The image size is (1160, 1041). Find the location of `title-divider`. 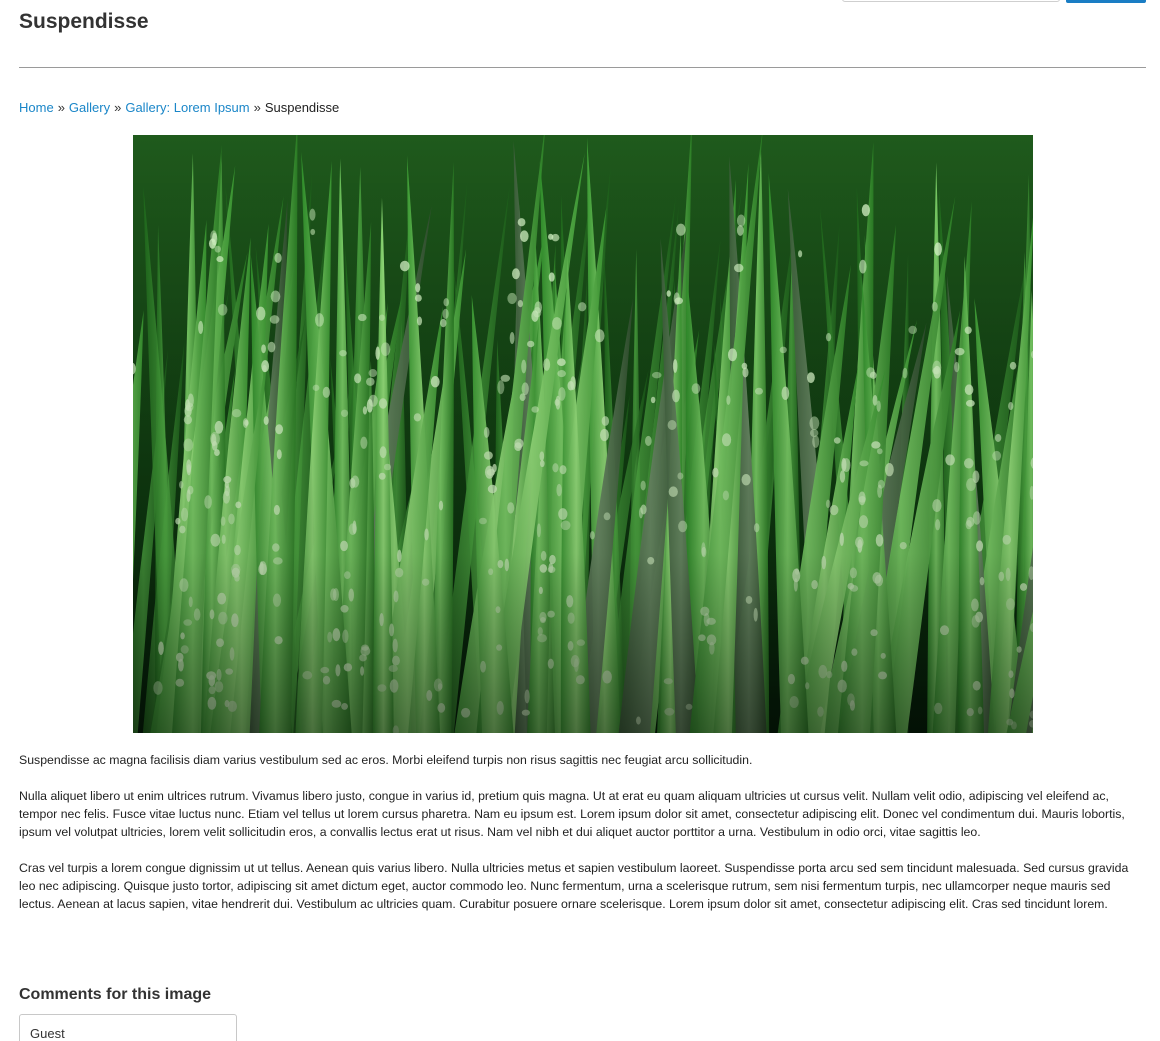

title-divider is located at coordinates (582, 67).